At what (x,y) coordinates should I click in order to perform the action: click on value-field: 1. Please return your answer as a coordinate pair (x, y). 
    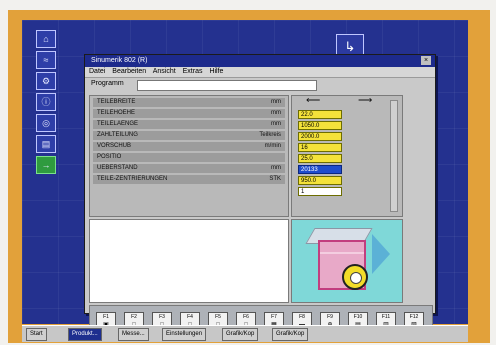
    Looking at the image, I should click on (320, 191).